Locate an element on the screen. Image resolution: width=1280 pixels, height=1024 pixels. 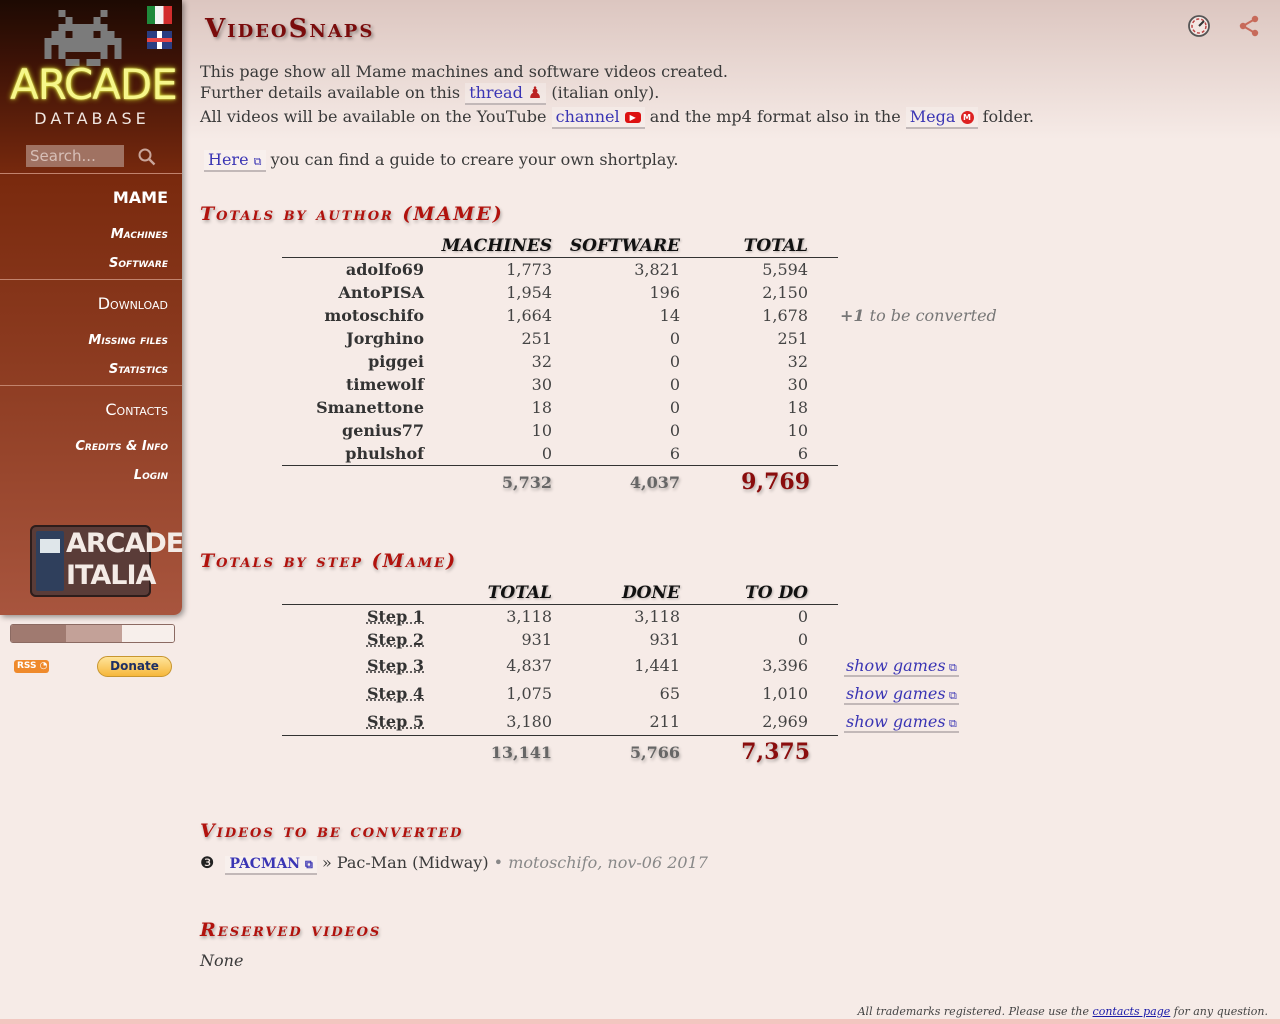
donate-button: Donate is located at coordinates (134, 666).